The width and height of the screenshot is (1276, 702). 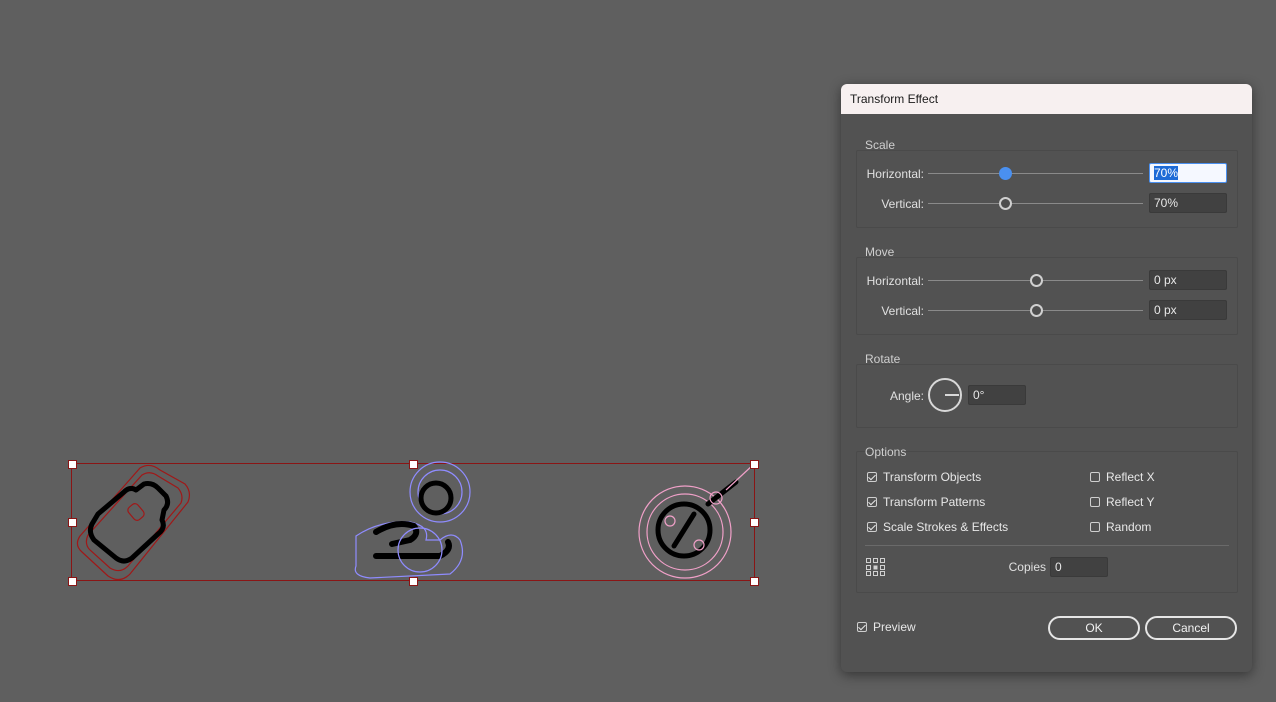 I want to click on rotate-group-title: Rotate, so click(x=883, y=359).